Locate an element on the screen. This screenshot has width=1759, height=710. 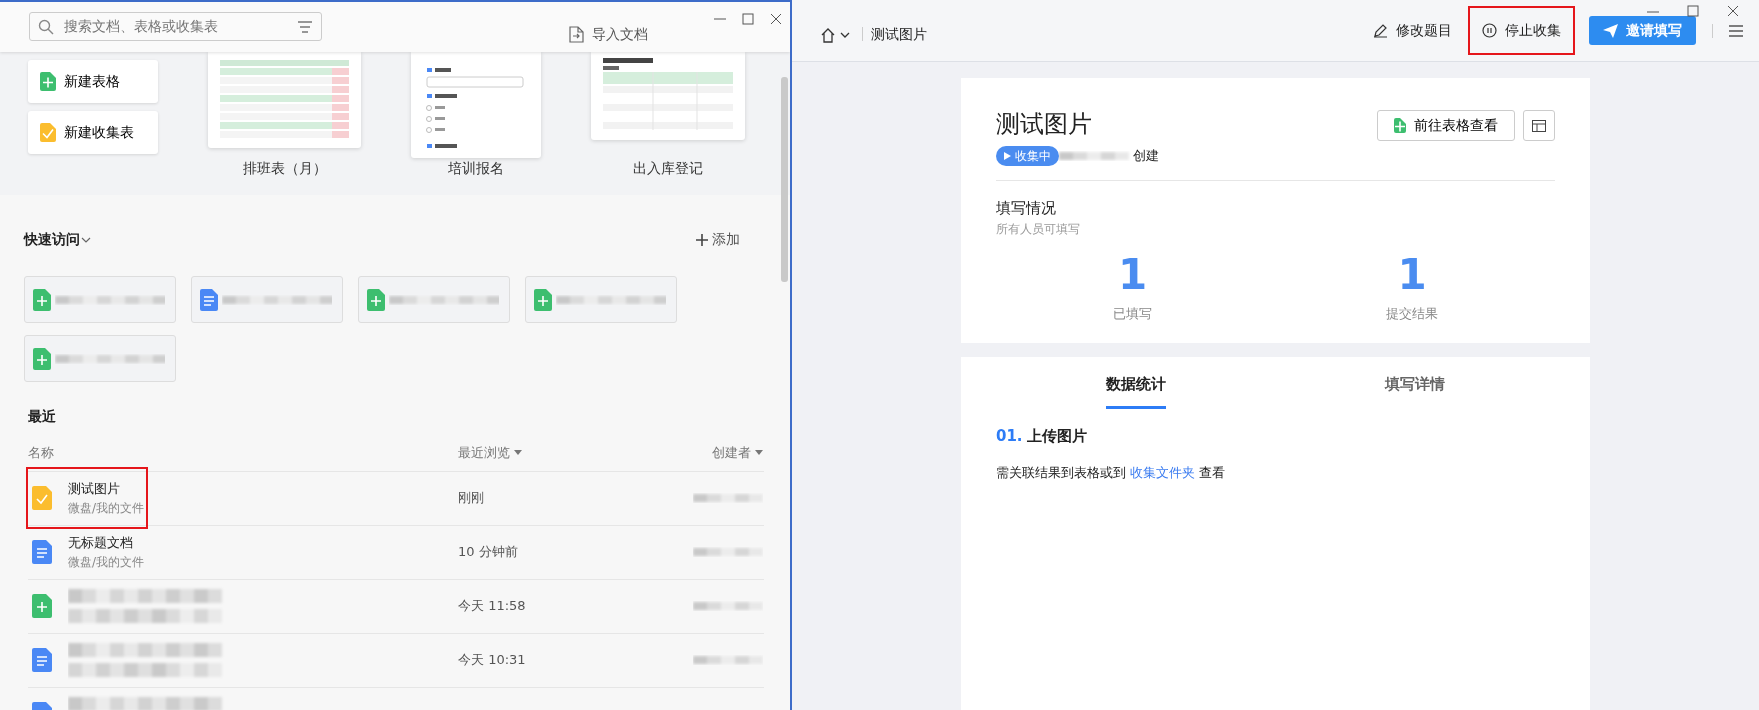
view-time: 刚刚 is located at coordinates (471, 498).